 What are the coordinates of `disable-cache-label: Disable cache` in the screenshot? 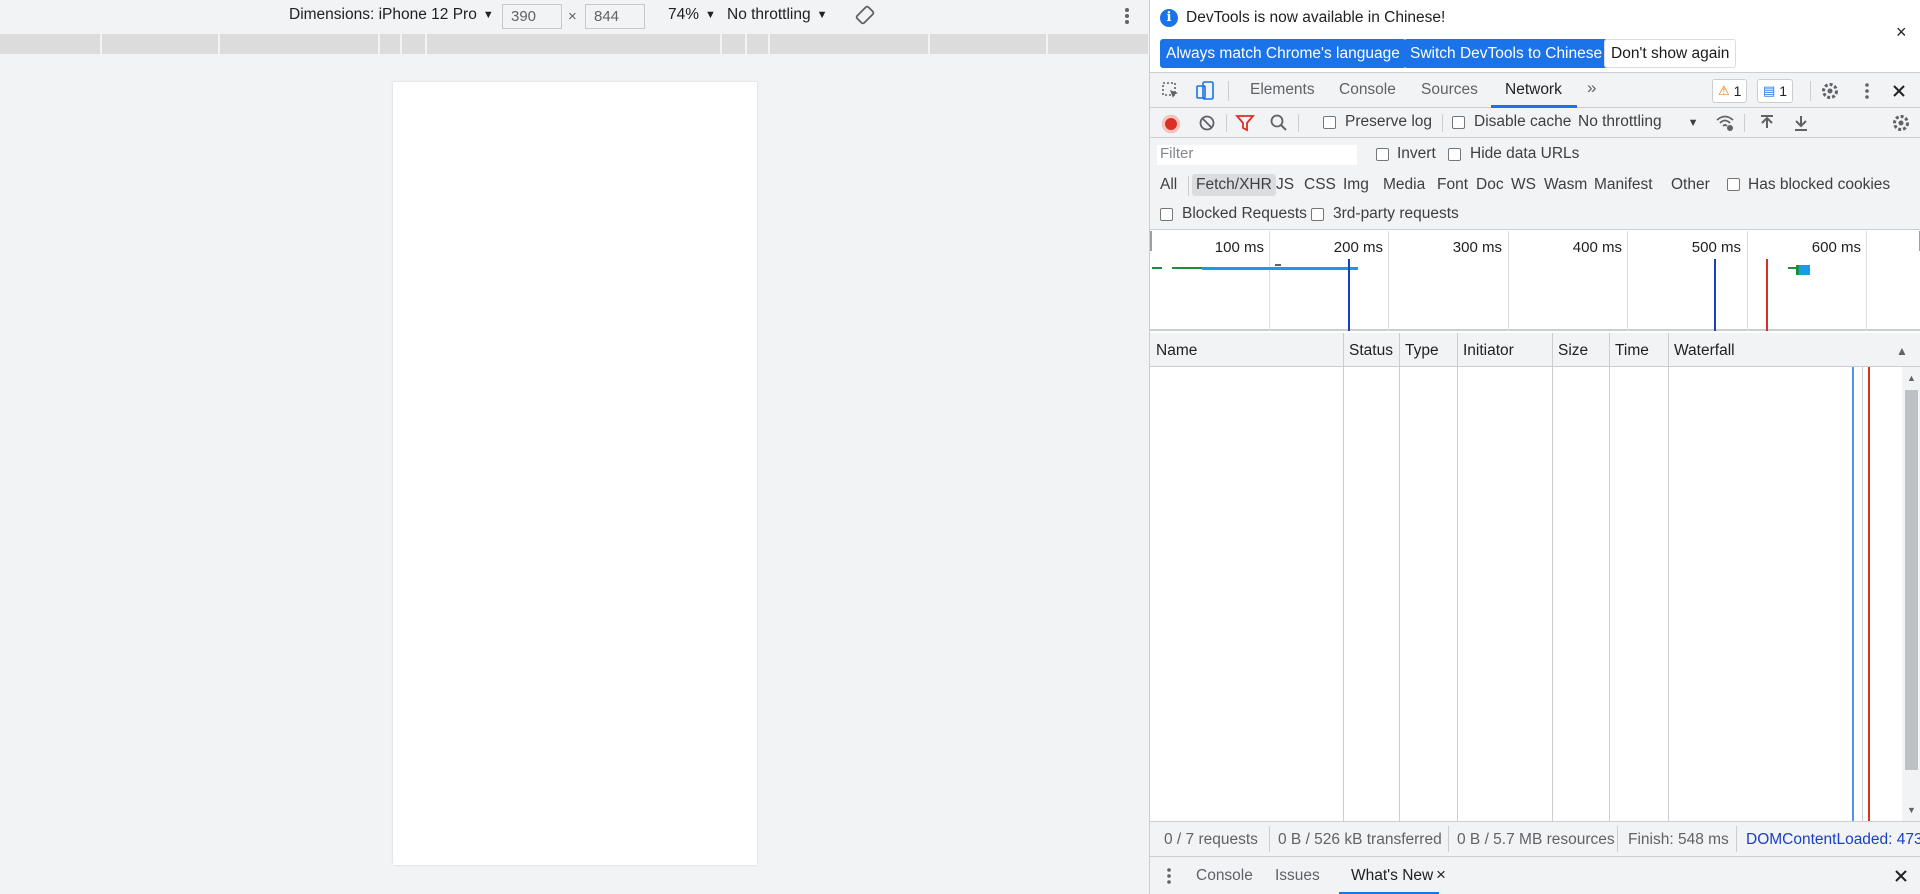 It's located at (1523, 121).